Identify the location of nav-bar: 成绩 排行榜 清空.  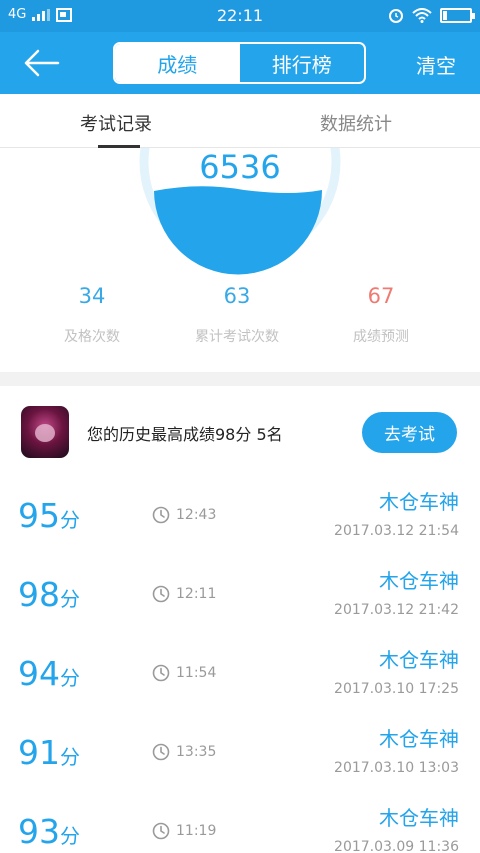
(240, 63).